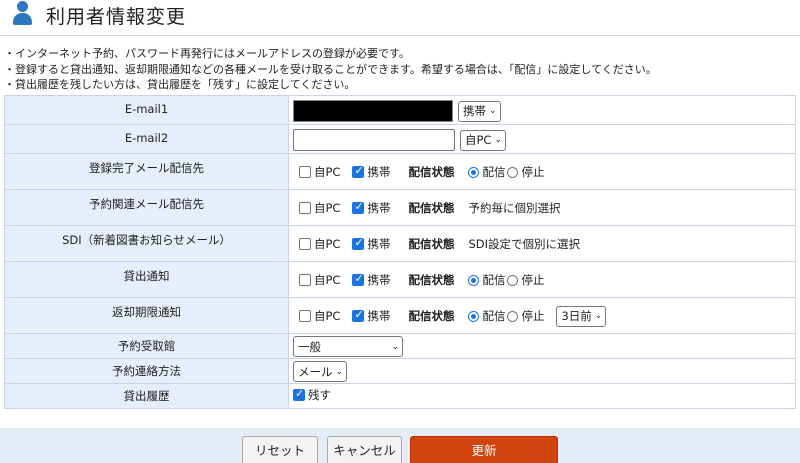  I want to click on email1-row: E-mail1 携帯 ⌄, so click(400, 110).